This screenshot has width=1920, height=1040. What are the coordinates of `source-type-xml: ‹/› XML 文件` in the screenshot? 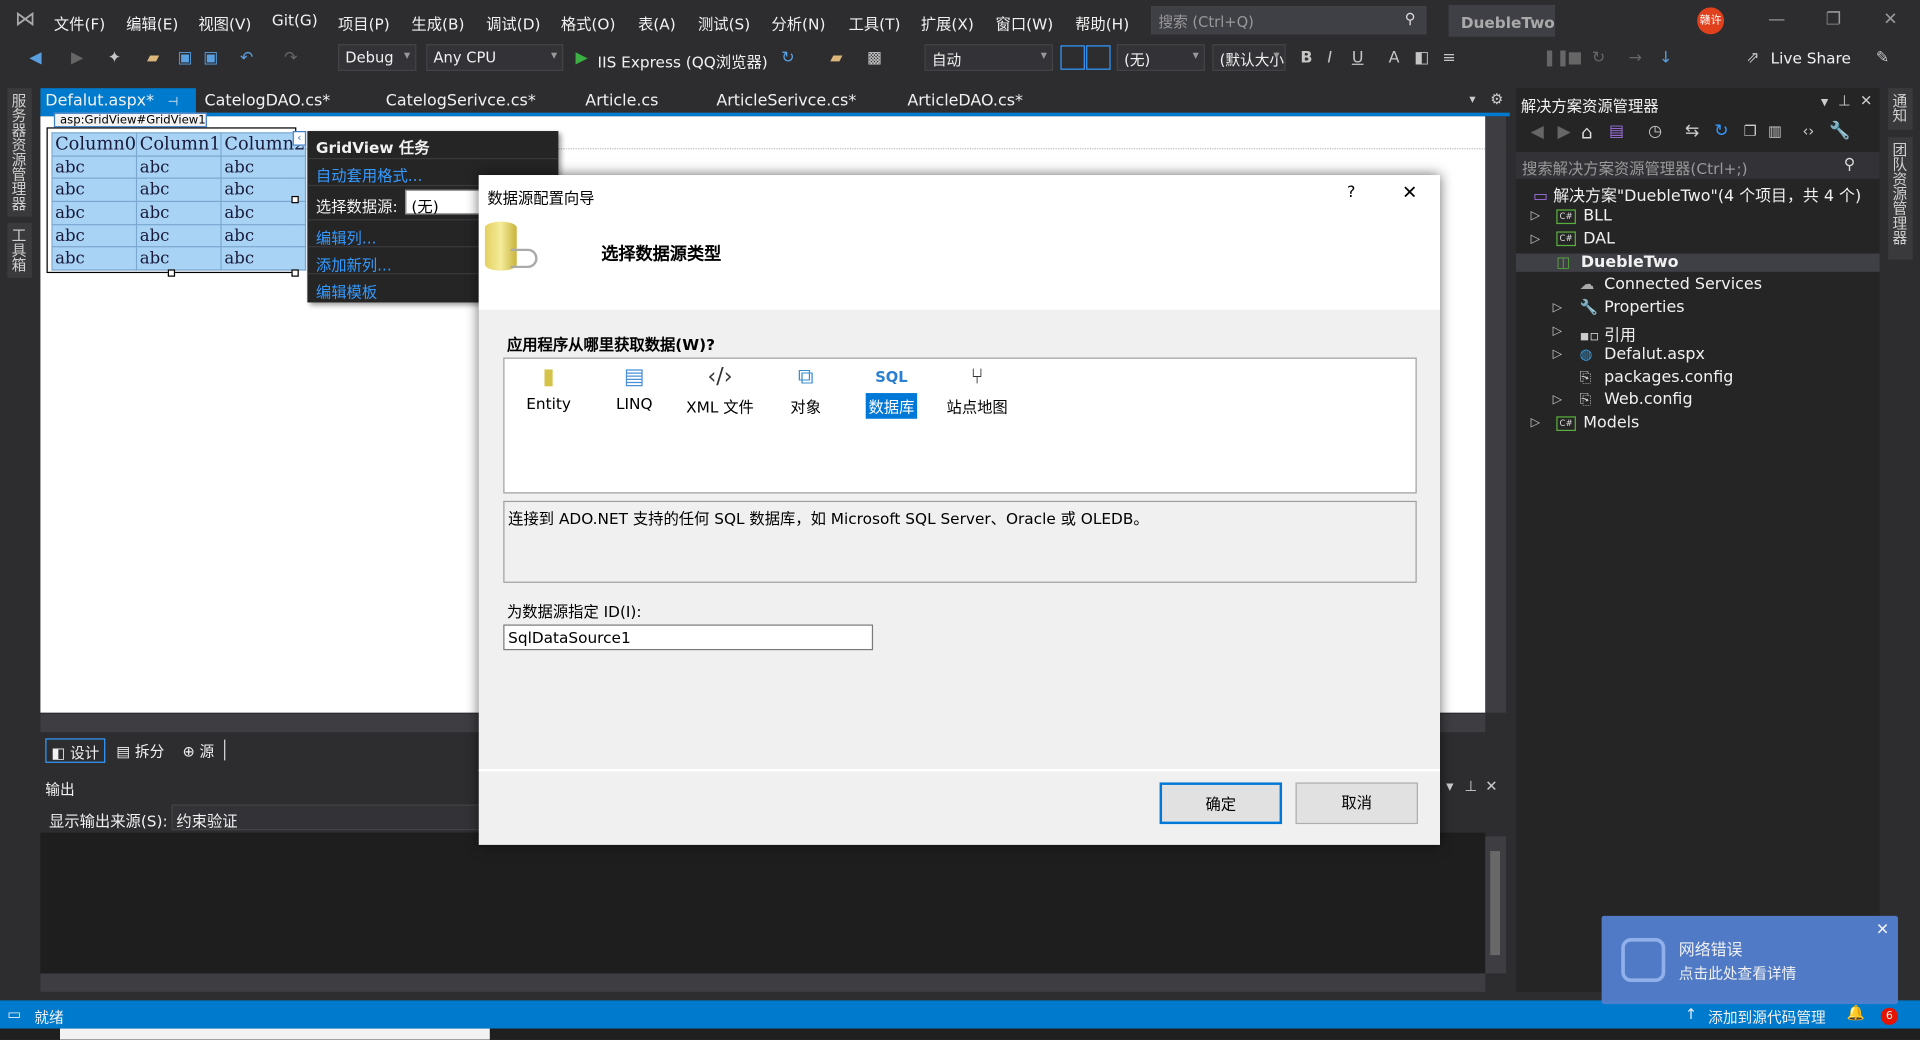 It's located at (720, 390).